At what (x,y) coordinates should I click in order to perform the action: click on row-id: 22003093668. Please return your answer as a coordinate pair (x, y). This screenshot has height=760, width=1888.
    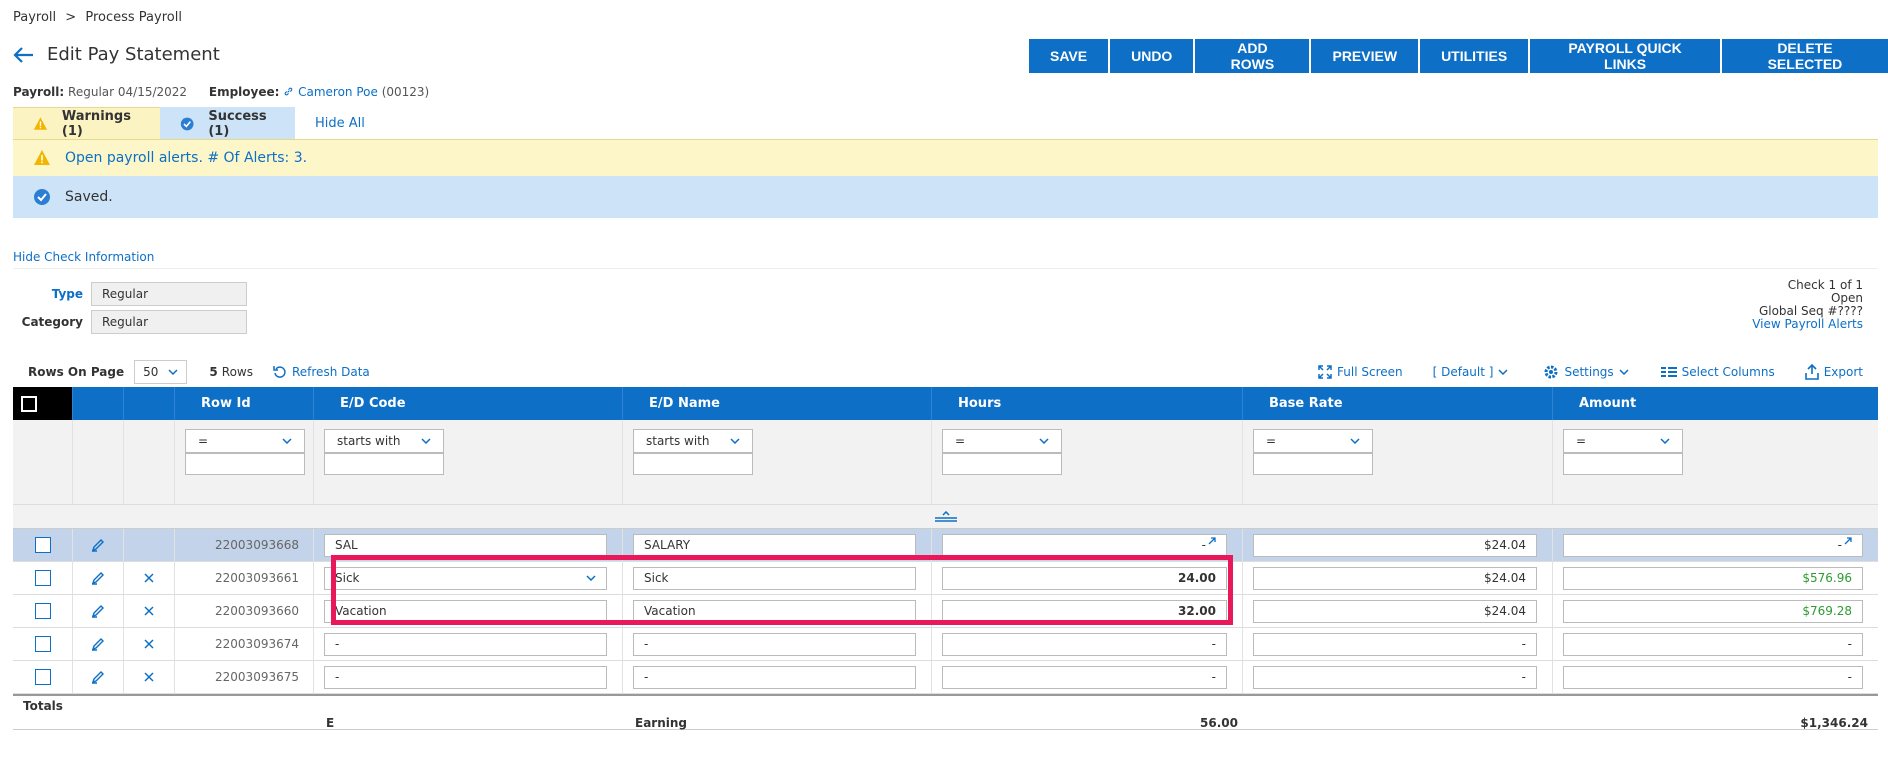
    Looking at the image, I should click on (257, 545).